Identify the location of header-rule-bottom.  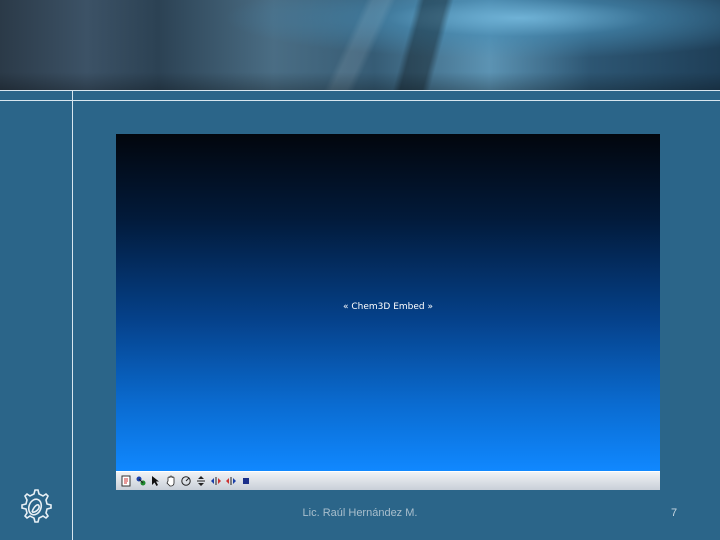
(360, 100).